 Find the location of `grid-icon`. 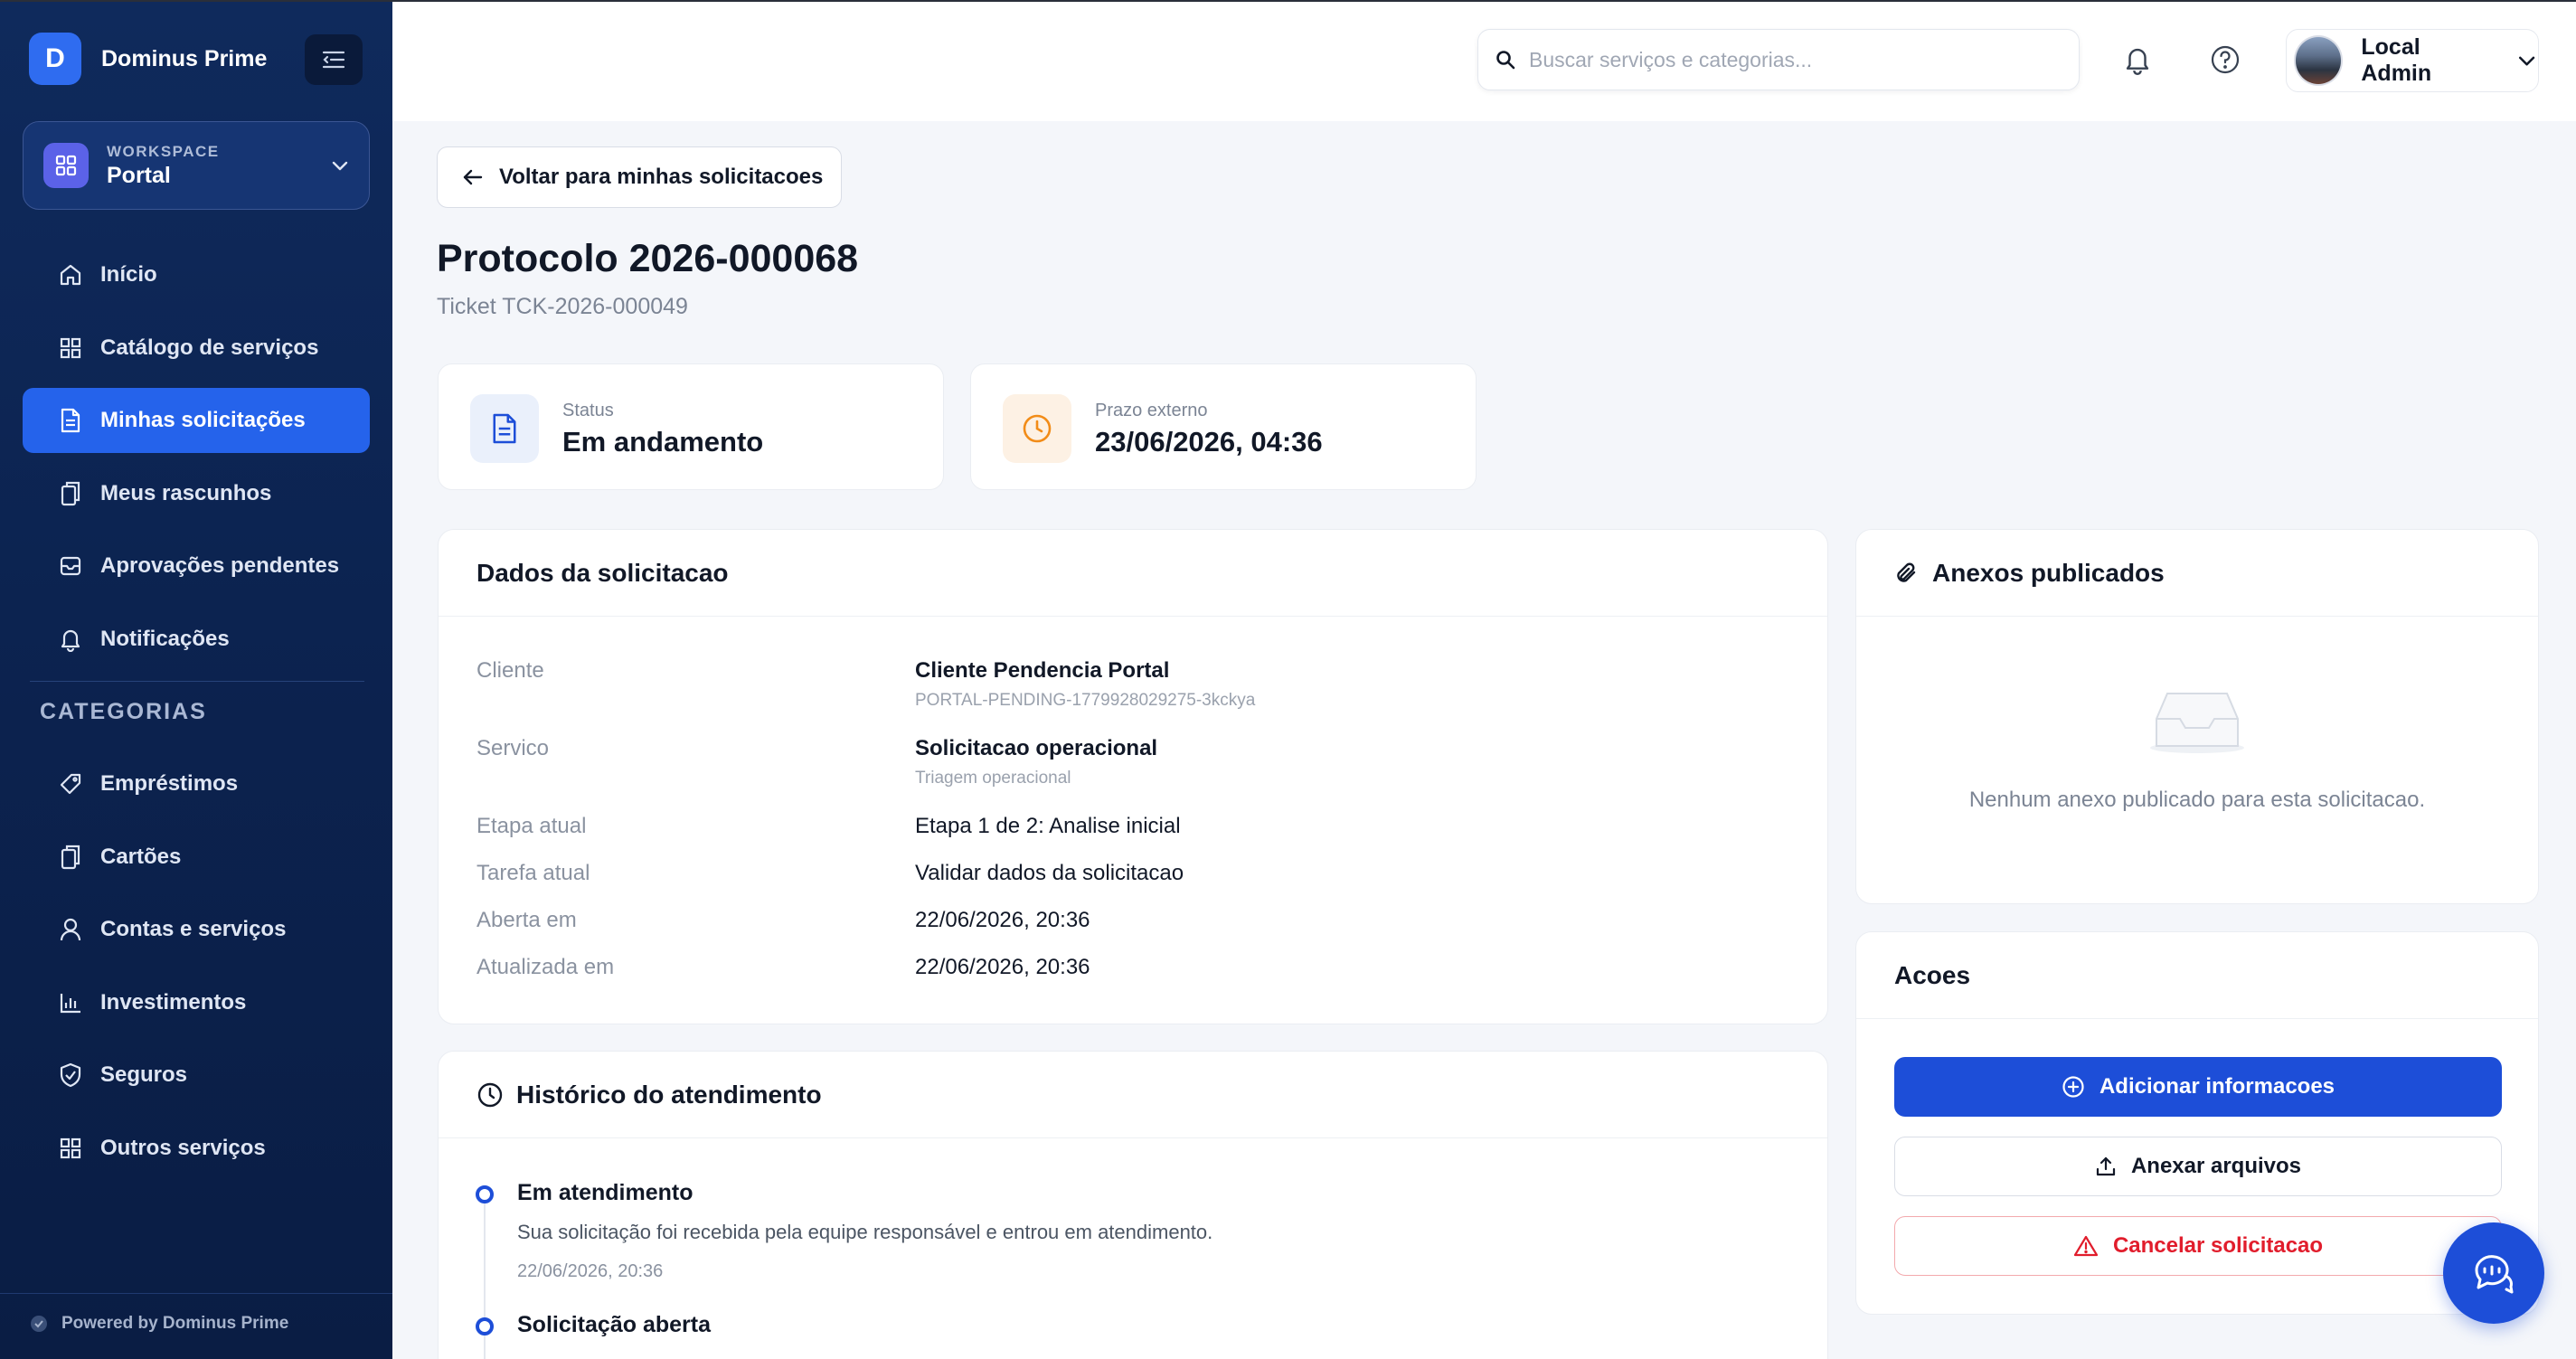

grid-icon is located at coordinates (70, 1149).